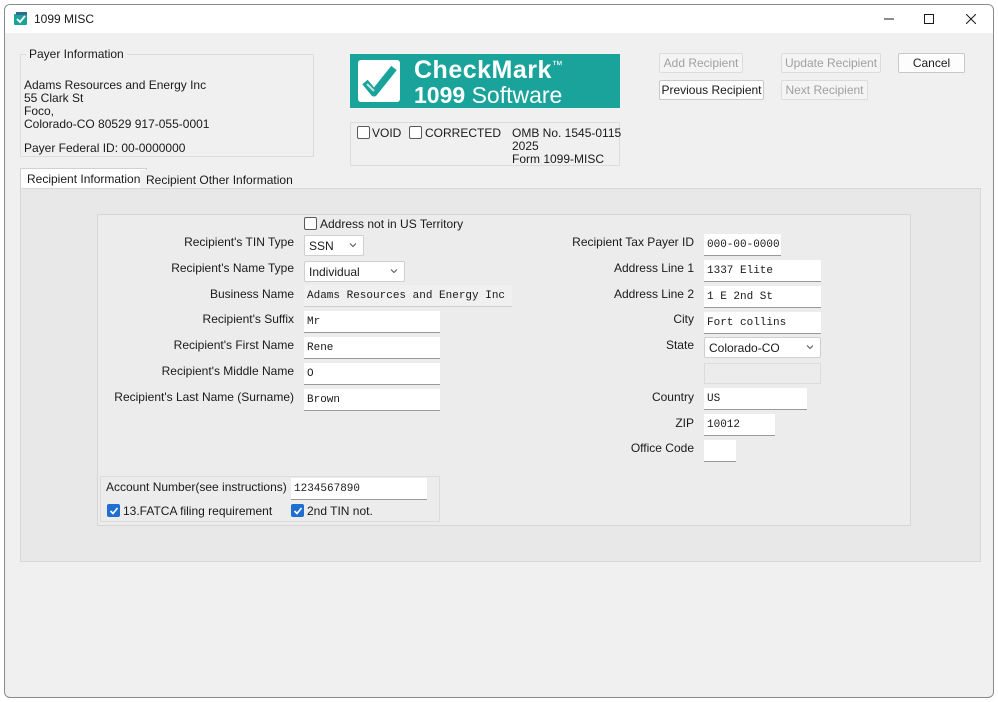 Image resolution: width=998 pixels, height=702 pixels. Describe the element at coordinates (499, 19) in the screenshot. I see `title-bar: 1099 MISC` at that location.